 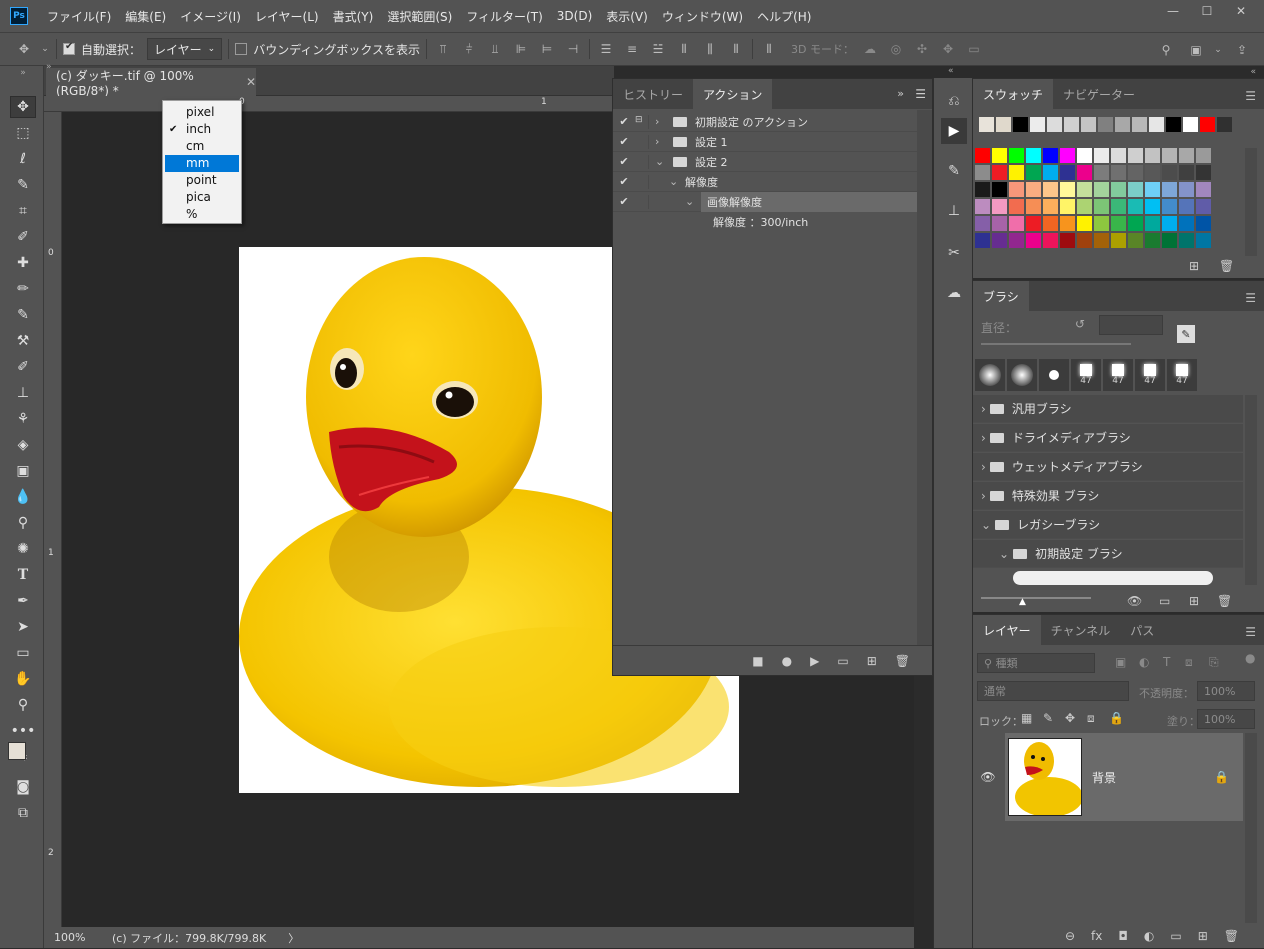 What do you see at coordinates (1194, 601) in the screenshot?
I see `new-brush-icon: ⊞` at bounding box center [1194, 601].